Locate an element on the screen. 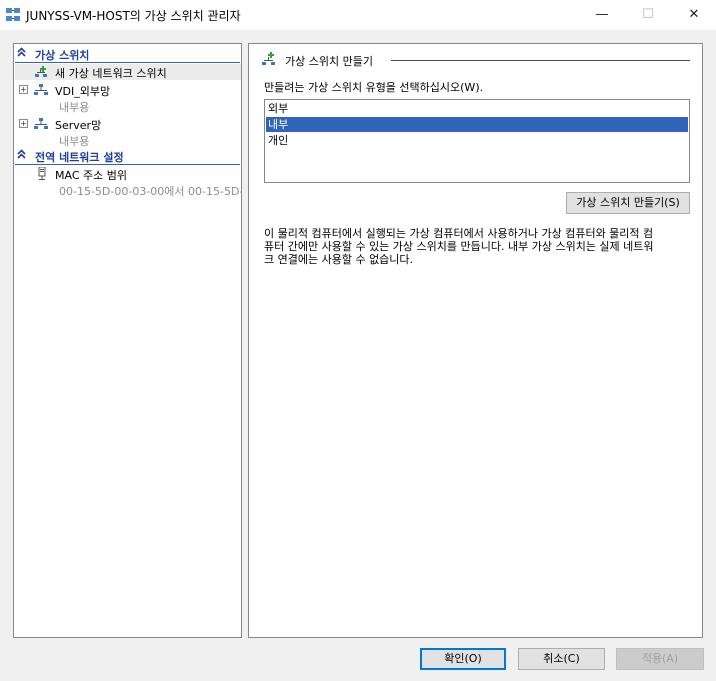  mac-range-label: MAC 주소 범위 is located at coordinates (91, 175).